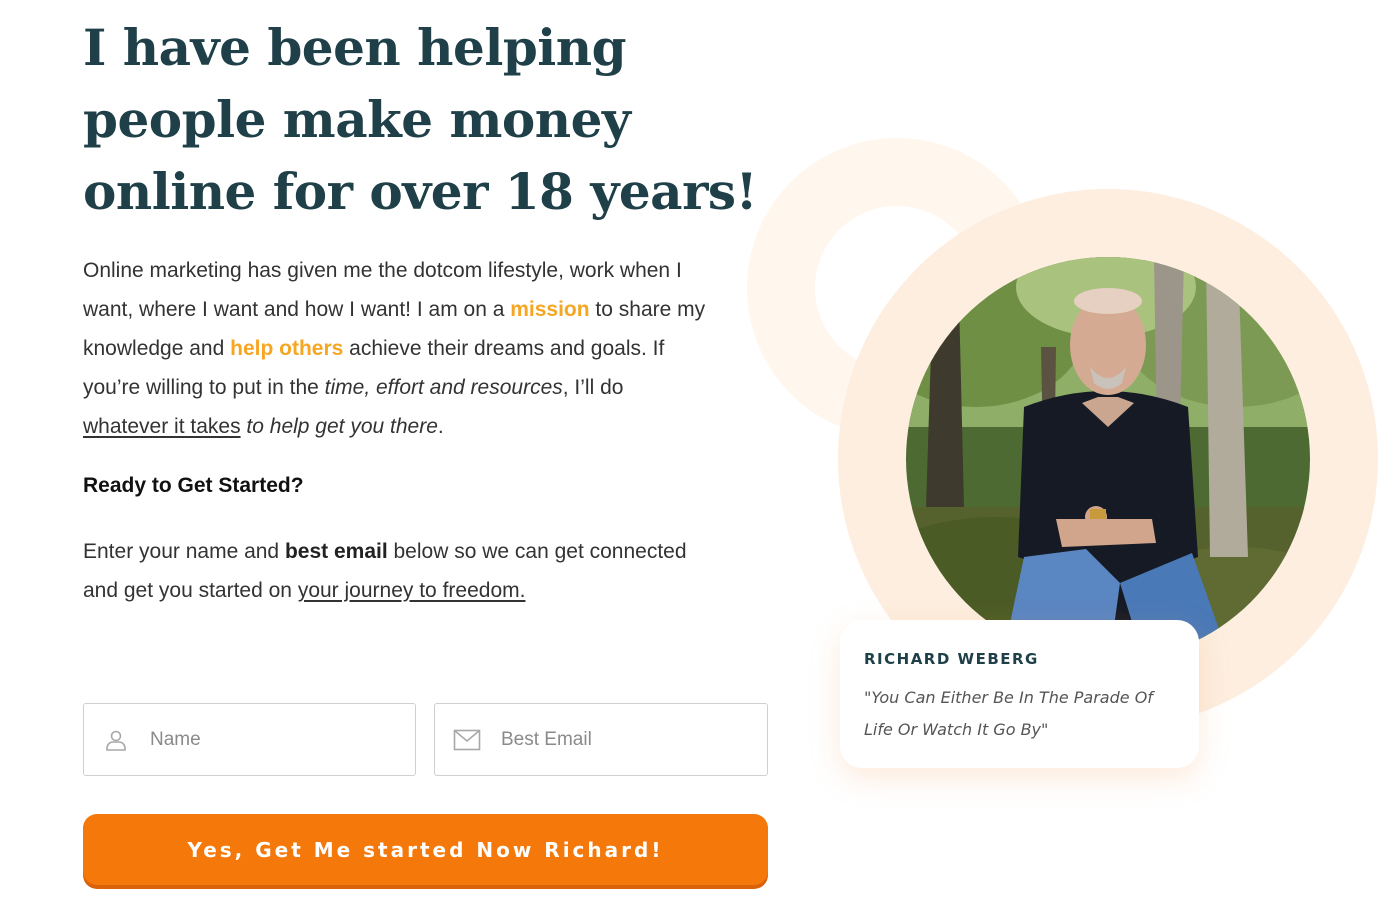 The height and width of the screenshot is (897, 1383). I want to click on intro-text-5: ., so click(440, 426).